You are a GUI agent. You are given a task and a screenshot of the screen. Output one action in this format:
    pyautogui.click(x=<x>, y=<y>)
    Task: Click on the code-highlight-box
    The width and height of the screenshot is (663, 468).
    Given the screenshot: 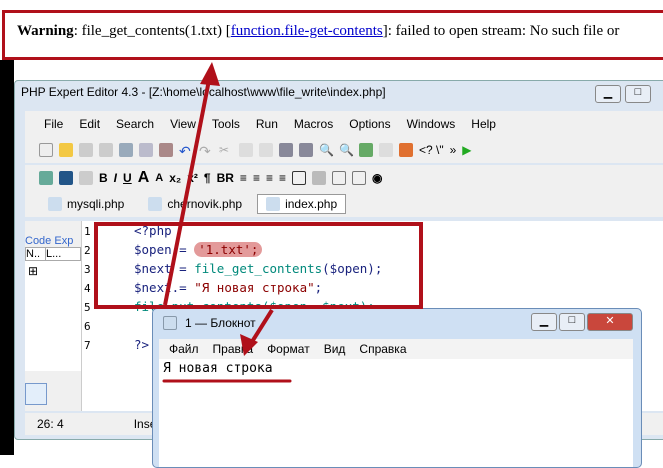 What is the action you would take?
    pyautogui.click(x=258, y=265)
    